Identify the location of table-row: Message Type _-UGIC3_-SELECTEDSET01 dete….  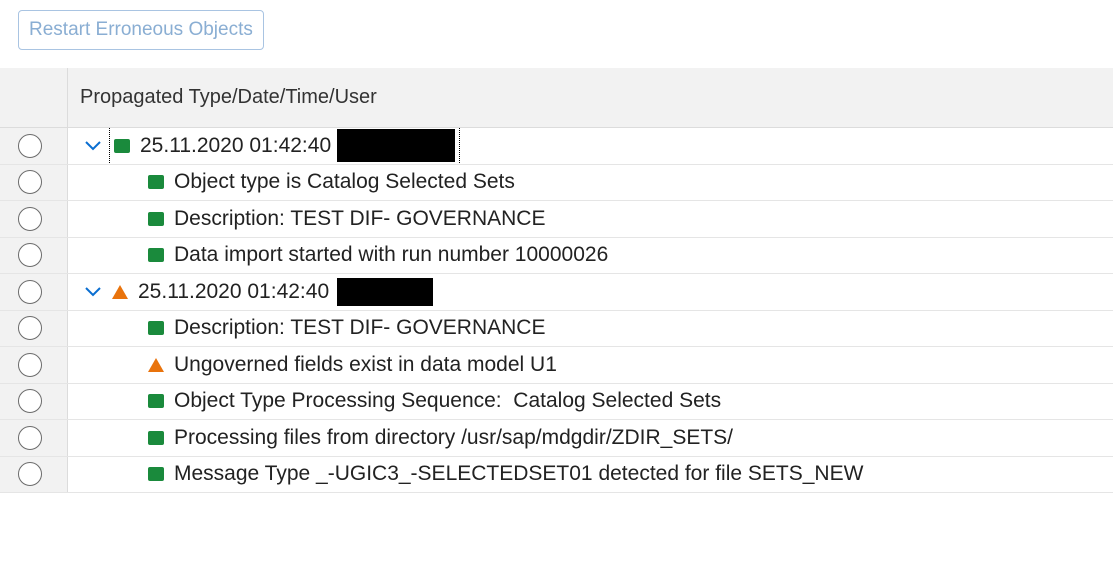
(556, 474).